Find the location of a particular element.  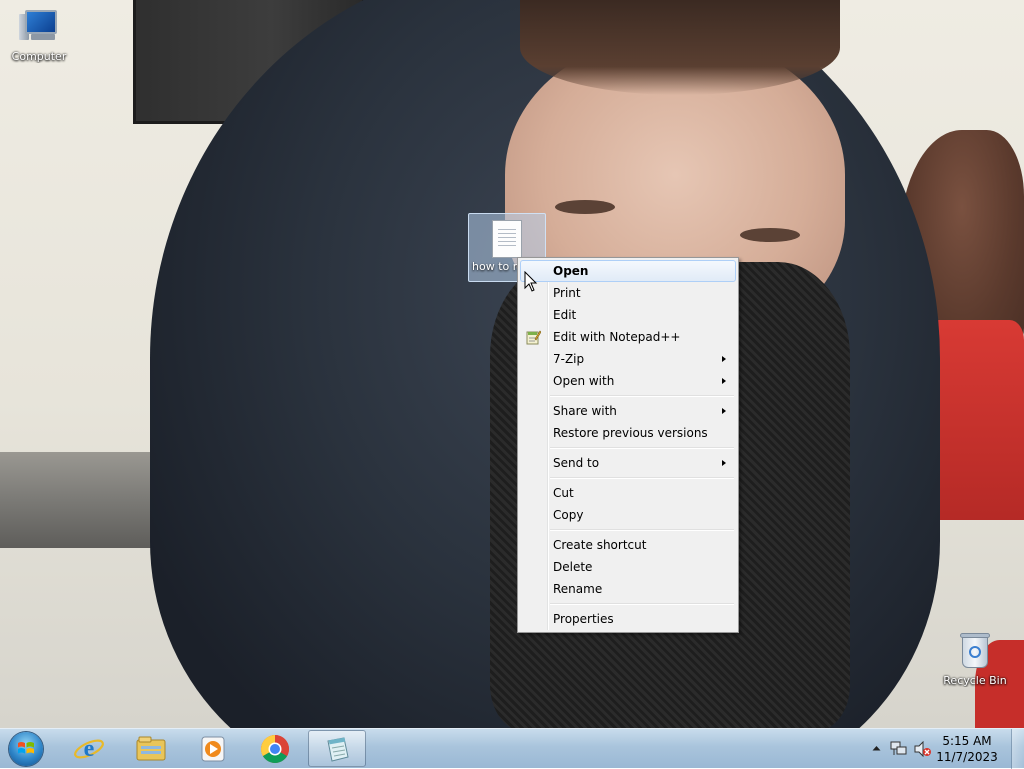

menu-item-edit: Edit is located at coordinates (628, 315).